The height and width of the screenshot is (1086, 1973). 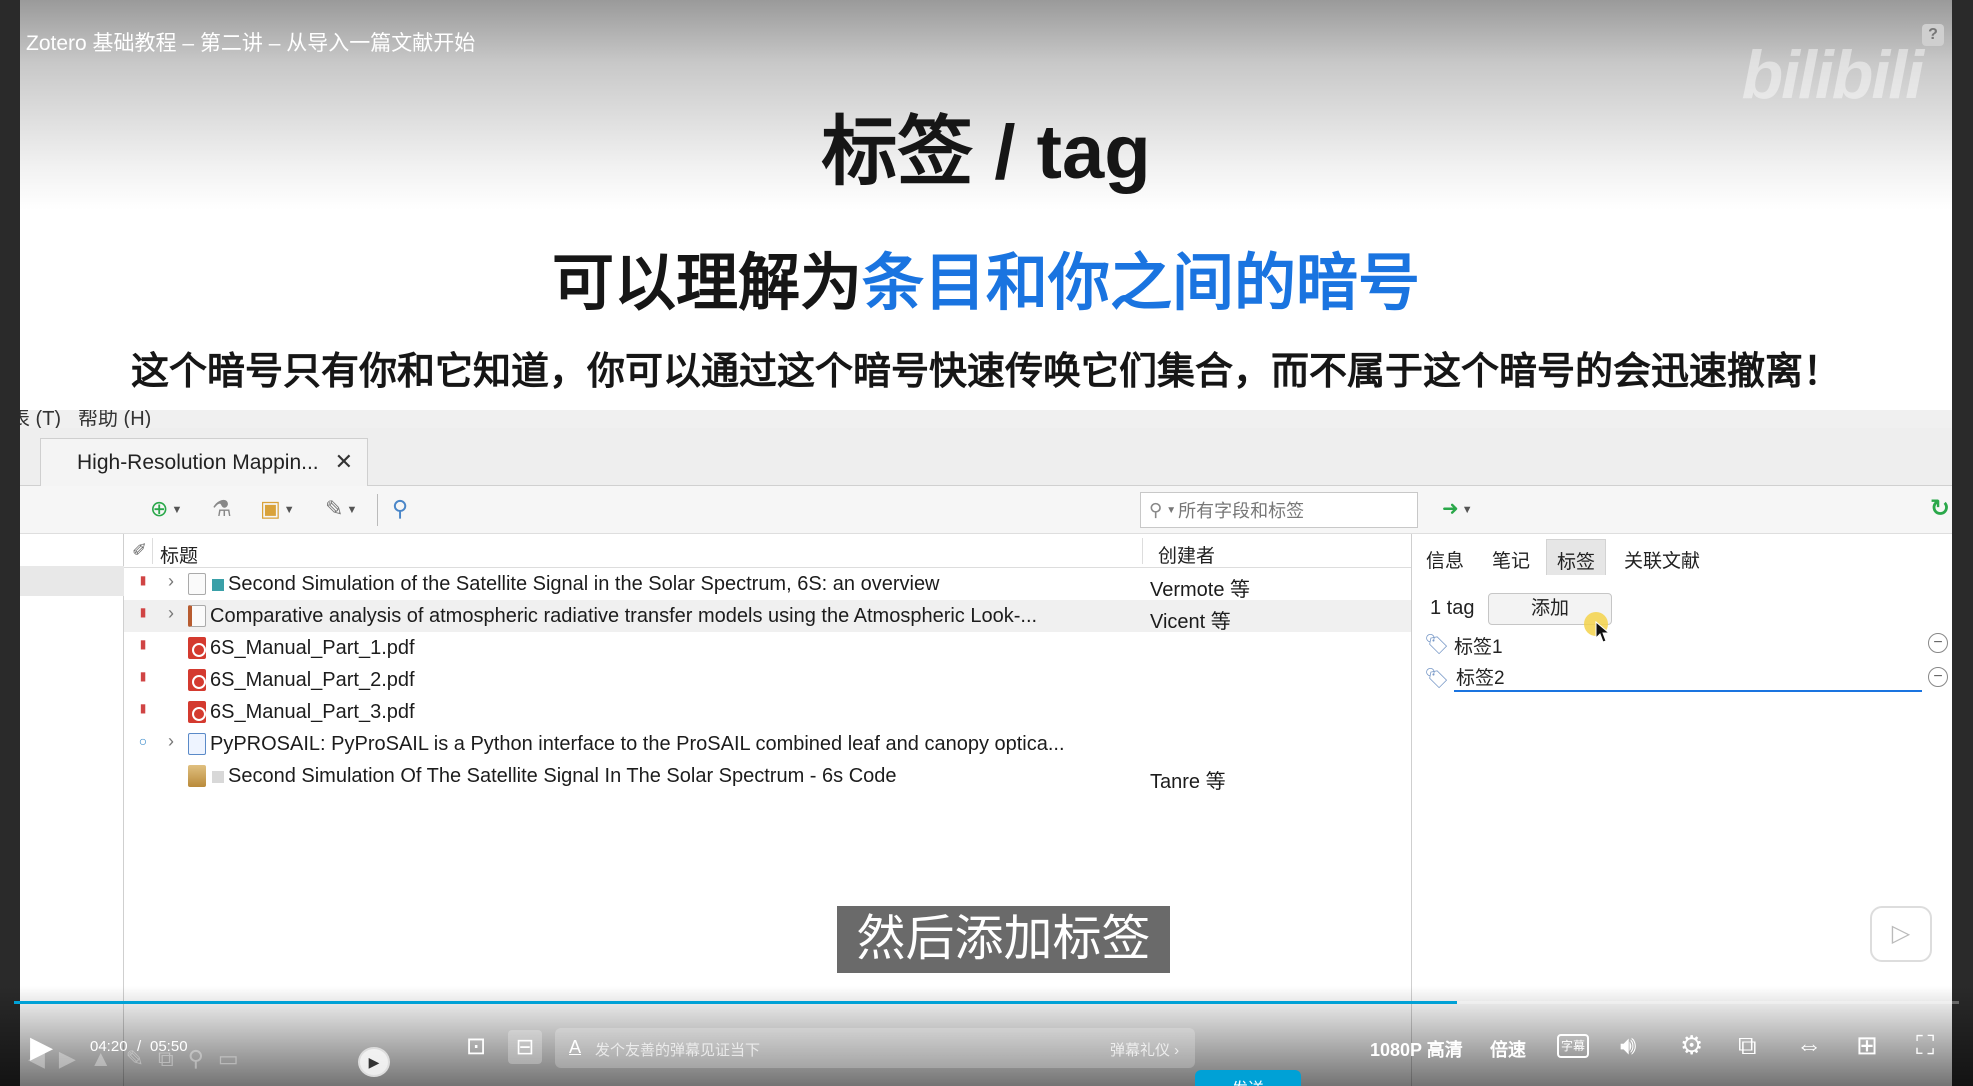 I want to click on item-title: 6S_Manual_Part_3.pdf, so click(x=312, y=712).